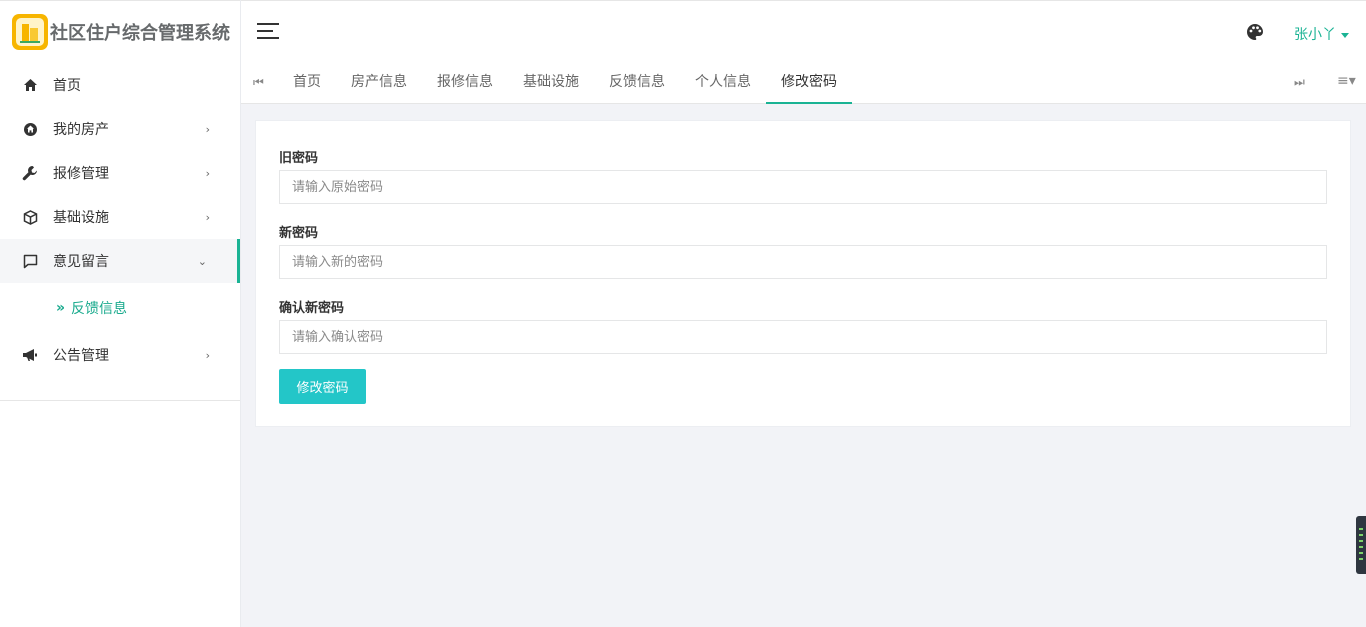 The width and height of the screenshot is (1366, 627). What do you see at coordinates (81, 356) in the screenshot?
I see `sidebar-item-label: 公告管理` at bounding box center [81, 356].